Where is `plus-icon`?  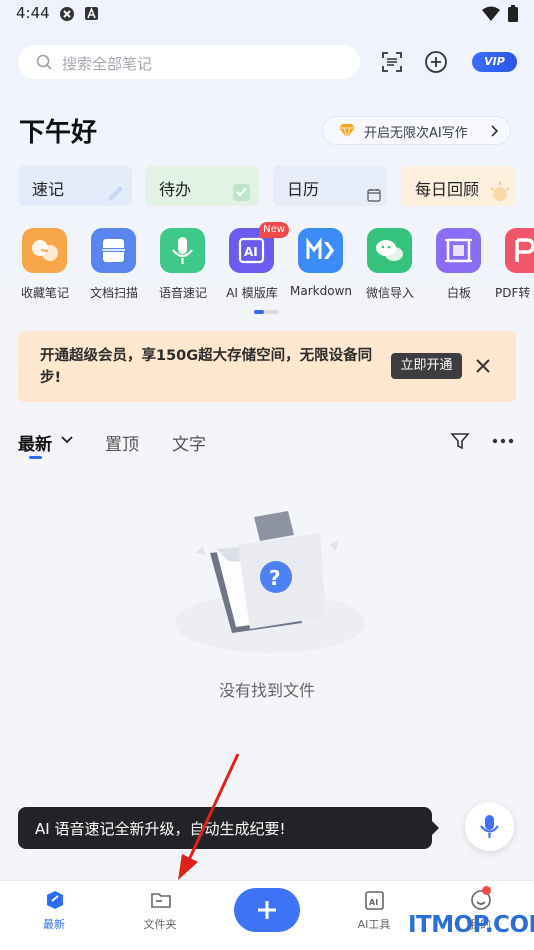 plus-icon is located at coordinates (267, 910).